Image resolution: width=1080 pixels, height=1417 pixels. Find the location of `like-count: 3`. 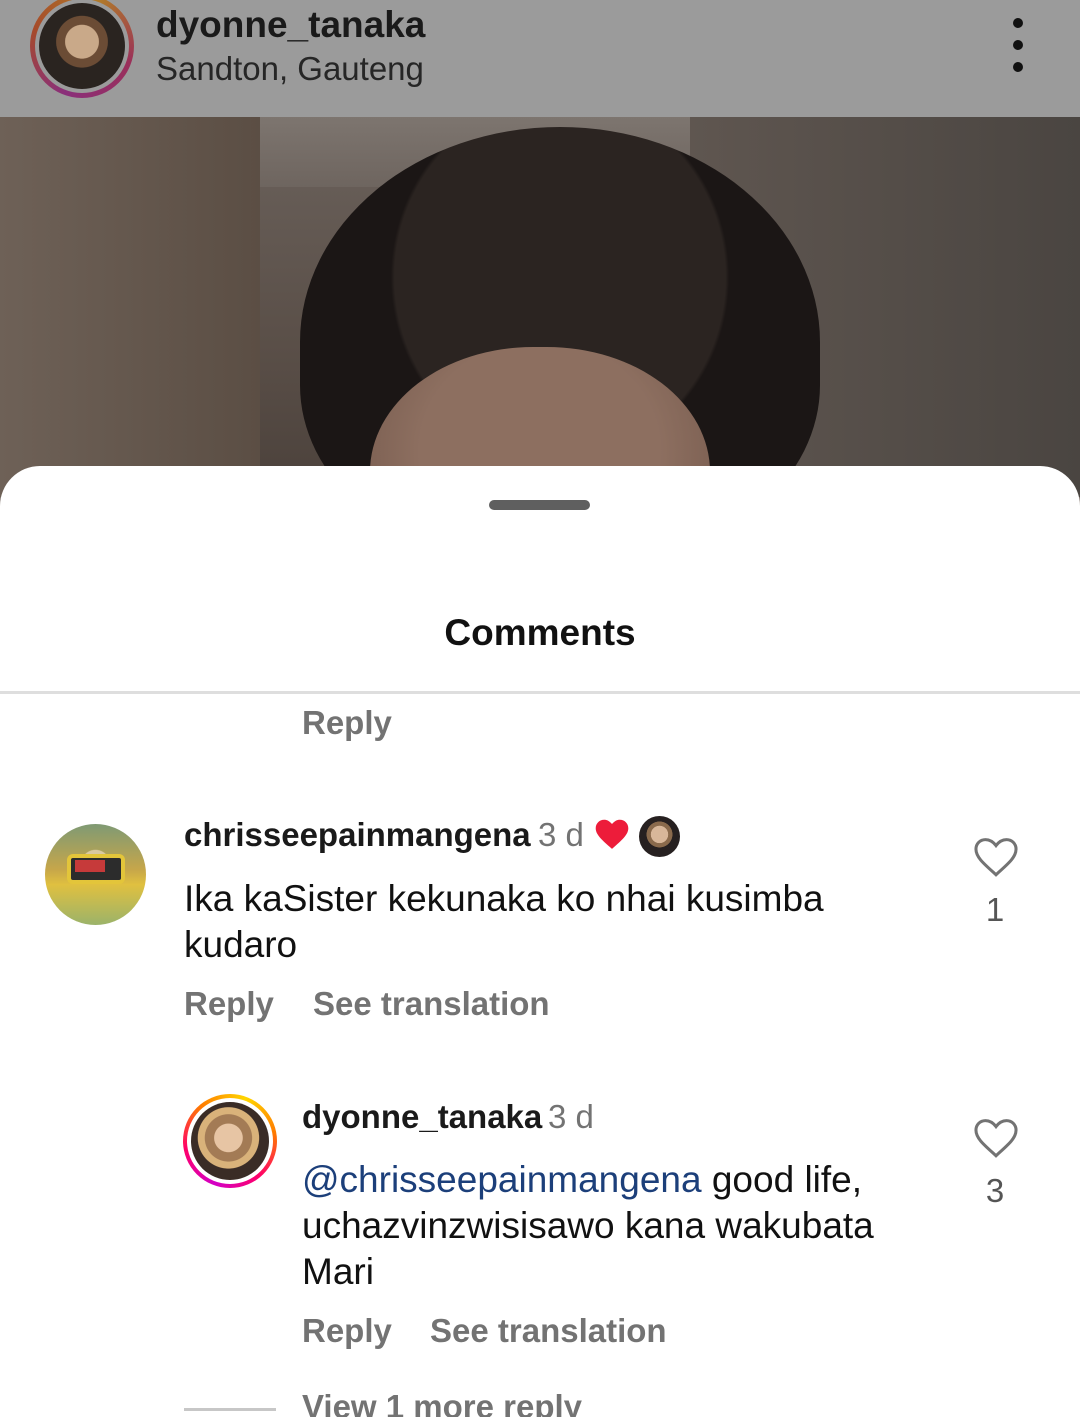

like-count: 3 is located at coordinates (995, 1190).